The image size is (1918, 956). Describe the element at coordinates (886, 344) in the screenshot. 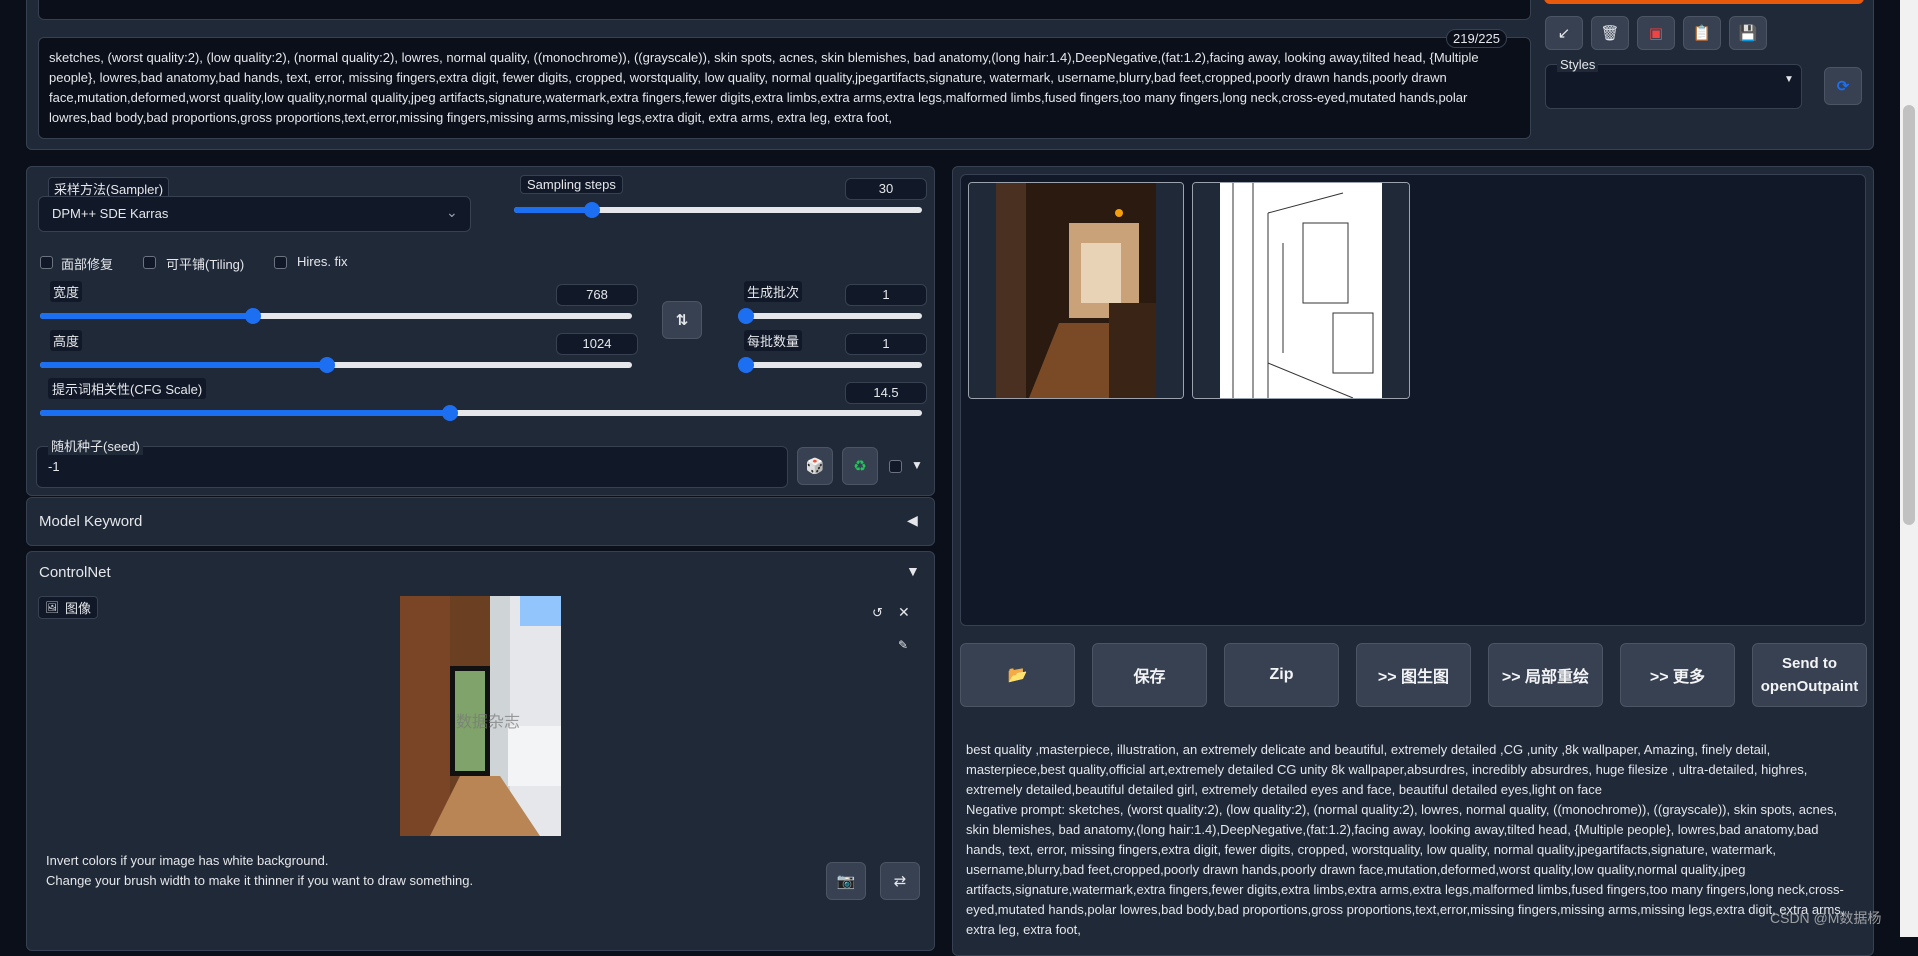

I see `batch-size-input: 1` at that location.